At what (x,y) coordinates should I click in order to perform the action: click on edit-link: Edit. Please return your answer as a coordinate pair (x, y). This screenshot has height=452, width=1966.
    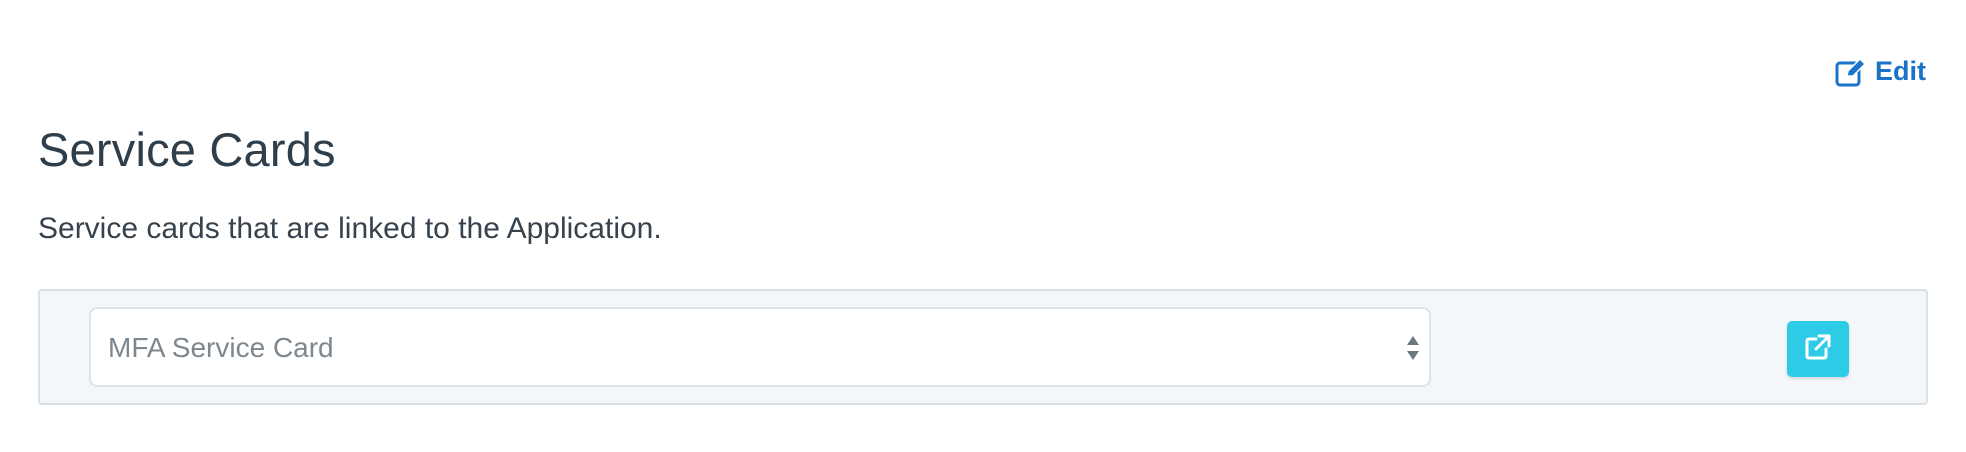
    Looking at the image, I should click on (1880, 71).